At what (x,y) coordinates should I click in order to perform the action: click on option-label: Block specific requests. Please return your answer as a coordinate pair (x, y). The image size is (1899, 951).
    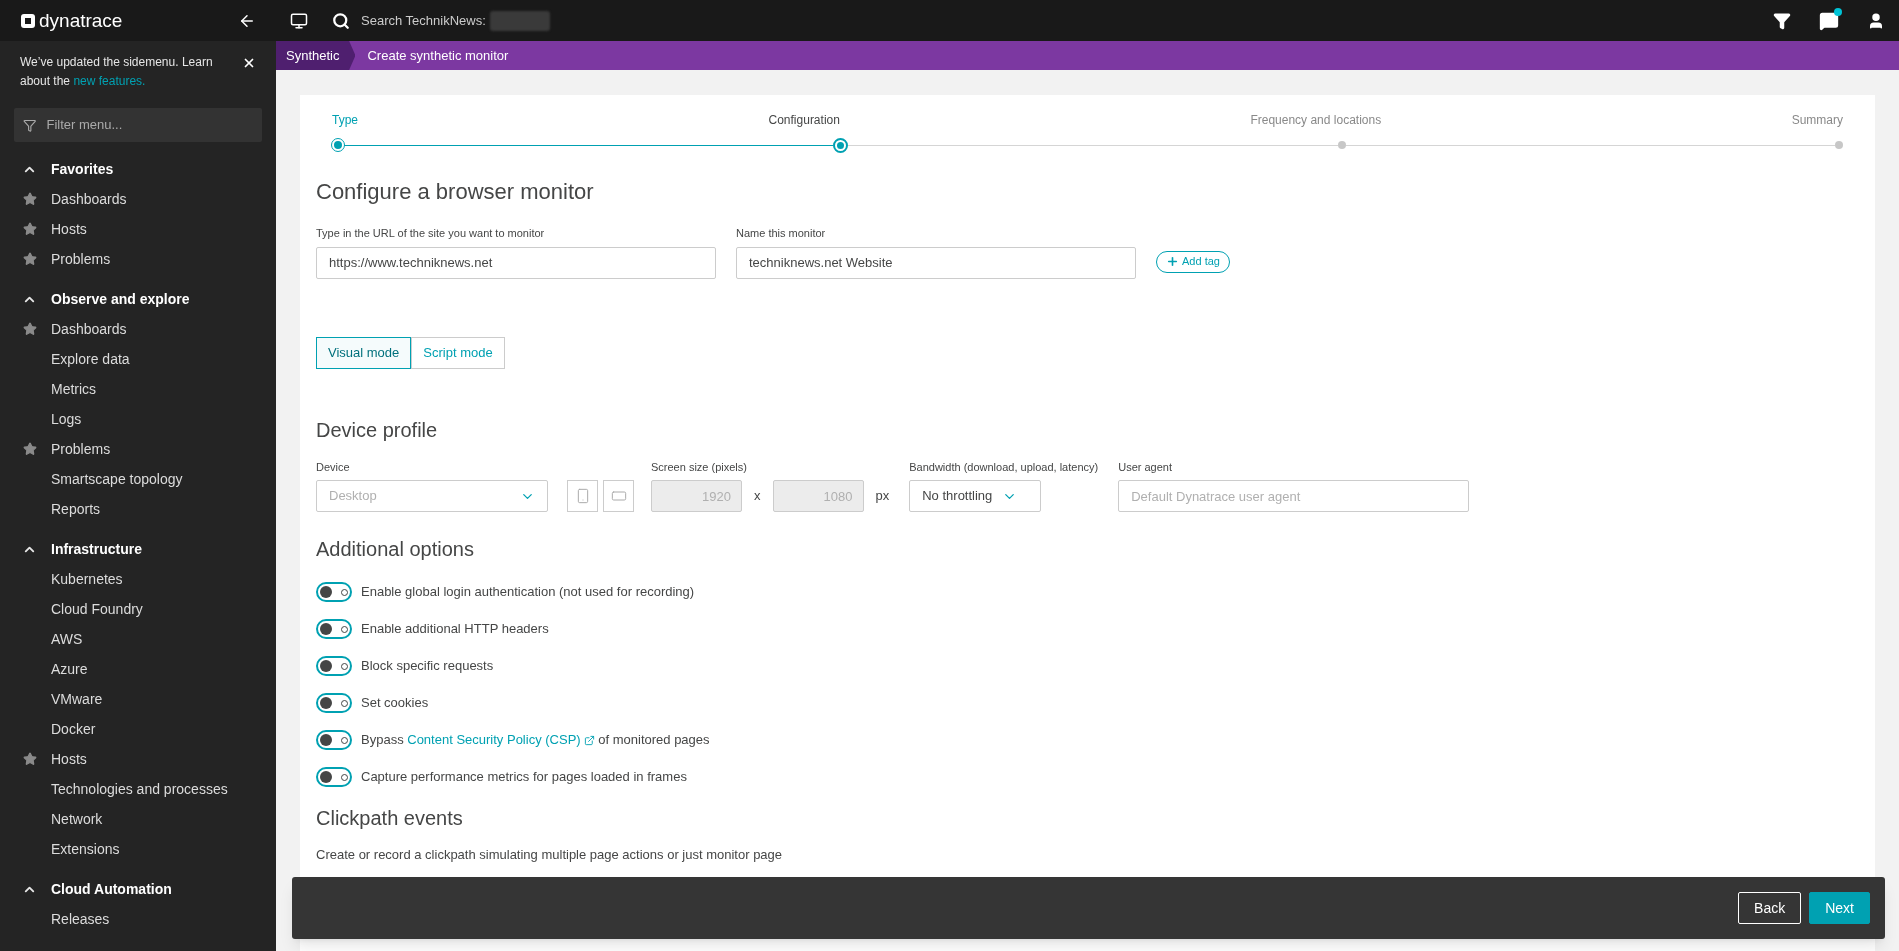
    Looking at the image, I should click on (427, 666).